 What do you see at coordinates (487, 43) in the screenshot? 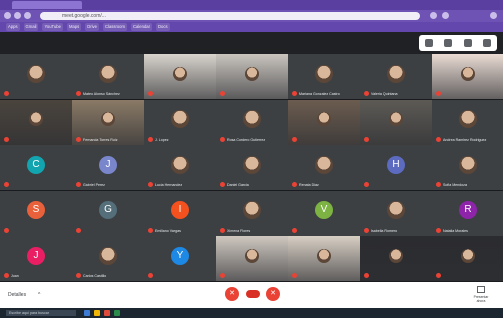
I see `user-icon` at bounding box center [487, 43].